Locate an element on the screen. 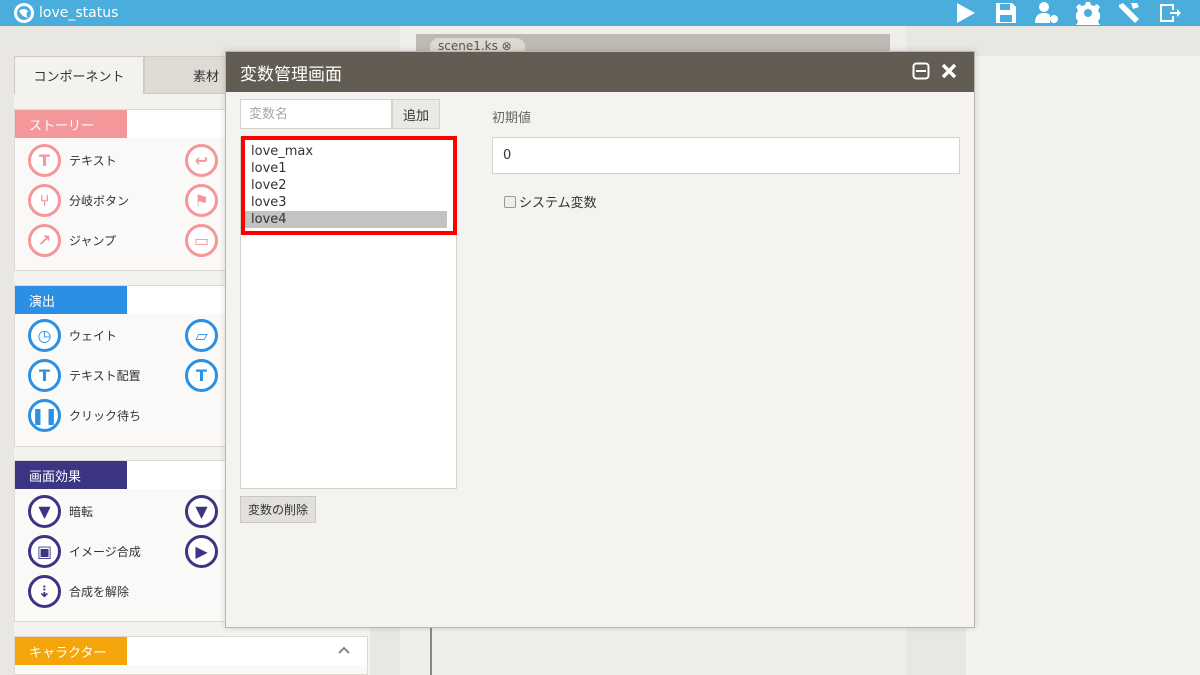  component-label: 合成を解除 is located at coordinates (99, 592).